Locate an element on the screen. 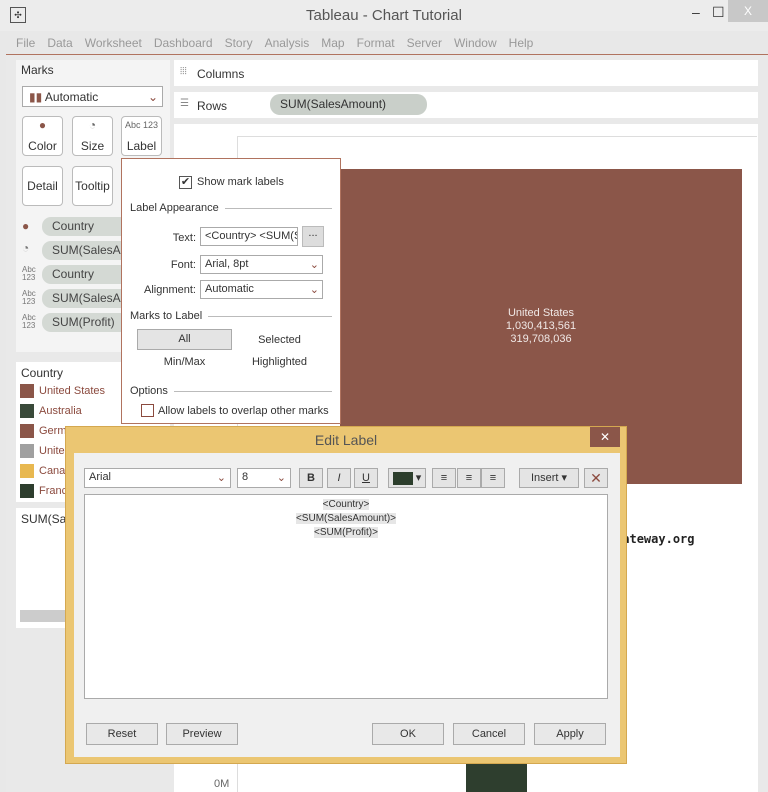  clear-icon: ✕ is located at coordinates (596, 478).